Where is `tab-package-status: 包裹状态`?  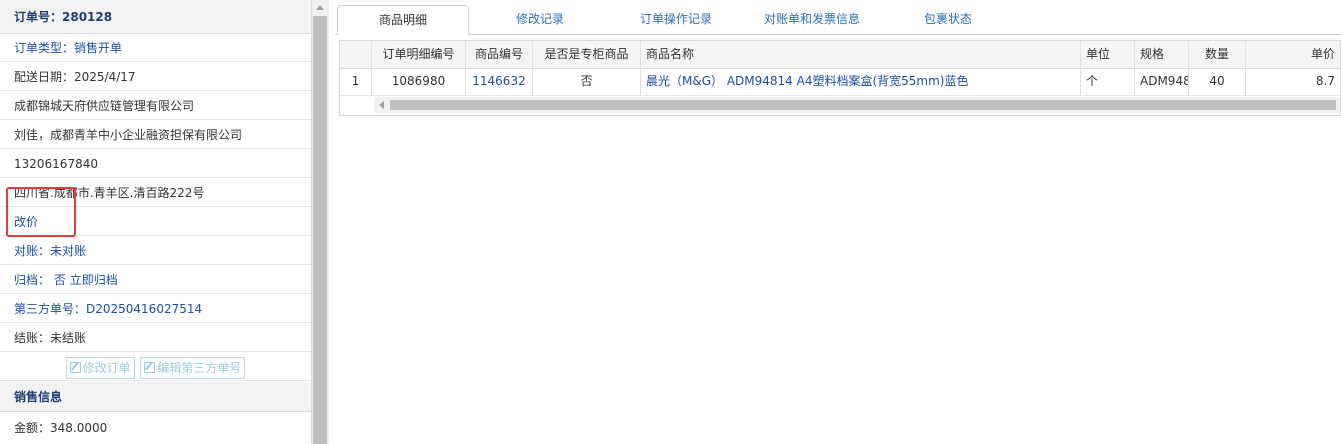 tab-package-status: 包裹状态 is located at coordinates (948, 19).